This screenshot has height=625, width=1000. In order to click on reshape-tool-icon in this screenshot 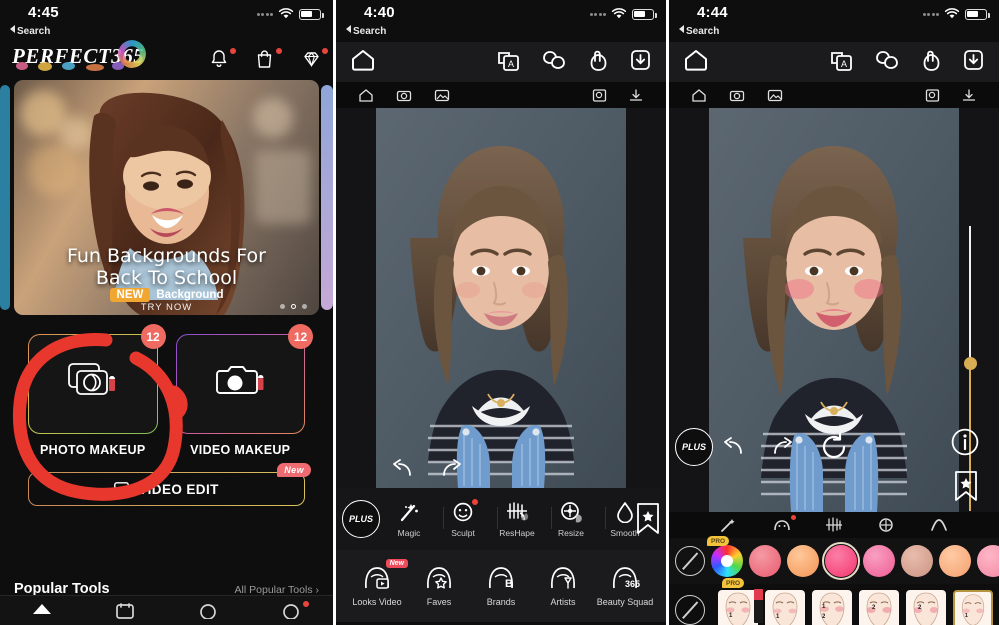, I will do `click(834, 525)`.